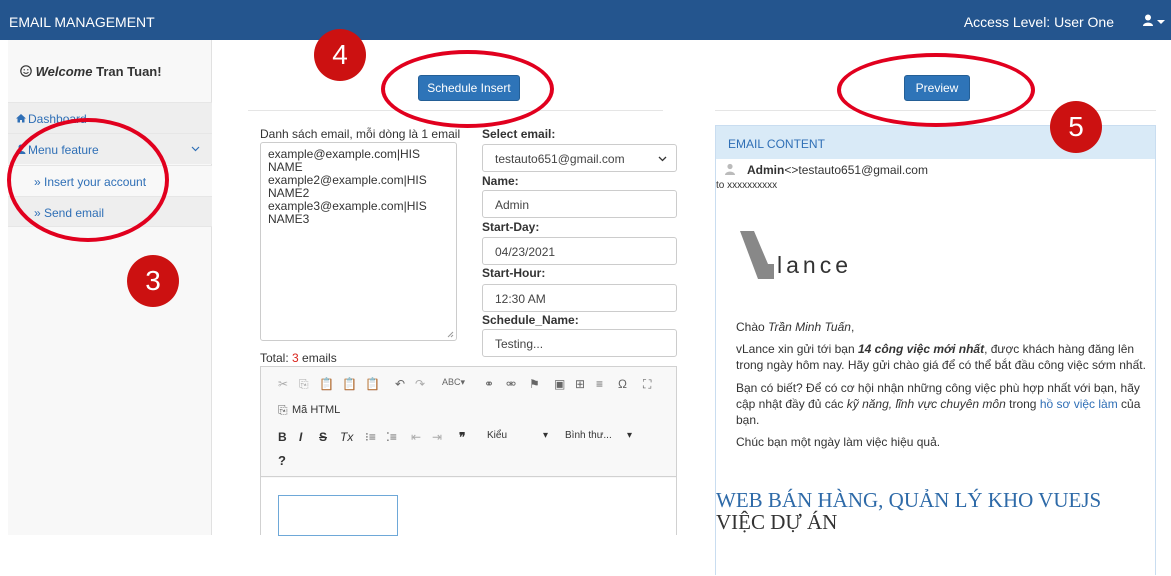  I want to click on welcome-message: Welcome Tran Tuan!, so click(91, 71).